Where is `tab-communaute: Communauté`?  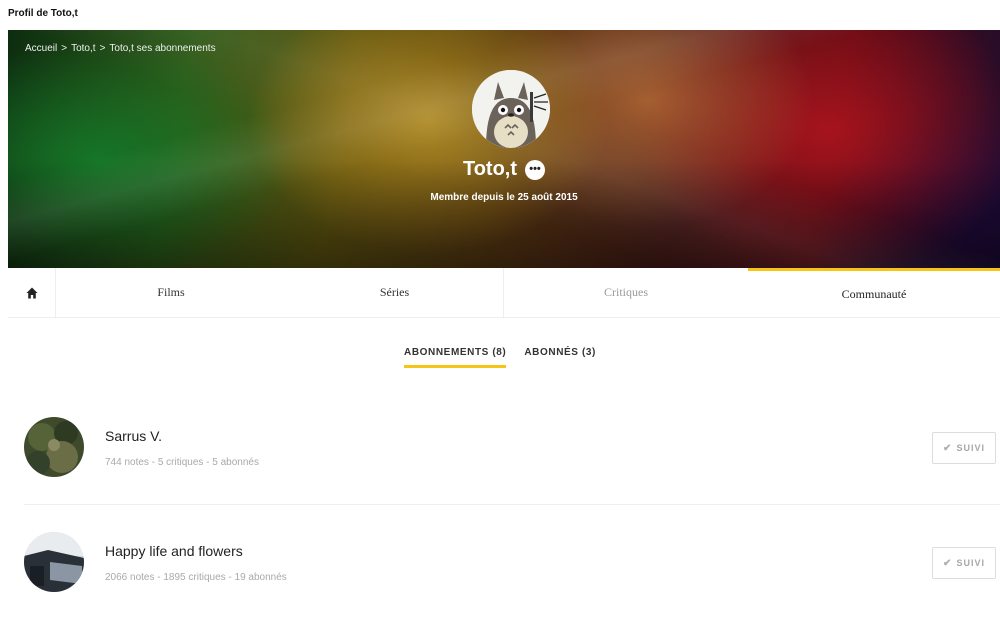 tab-communaute: Communauté is located at coordinates (874, 292).